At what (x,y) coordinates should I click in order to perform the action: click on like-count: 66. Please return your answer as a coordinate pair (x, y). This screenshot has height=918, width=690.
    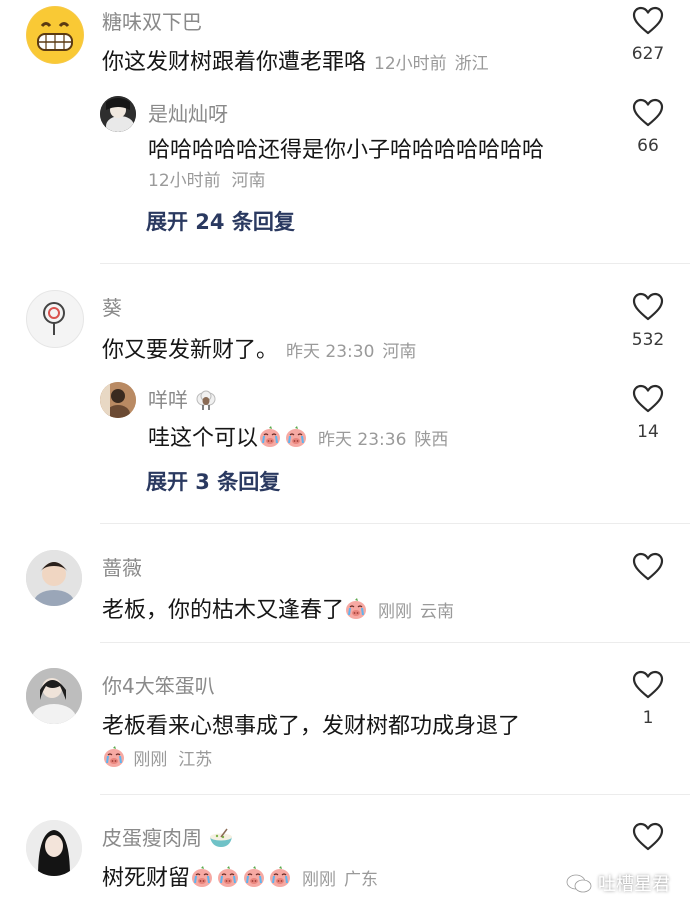
    Looking at the image, I should click on (648, 146).